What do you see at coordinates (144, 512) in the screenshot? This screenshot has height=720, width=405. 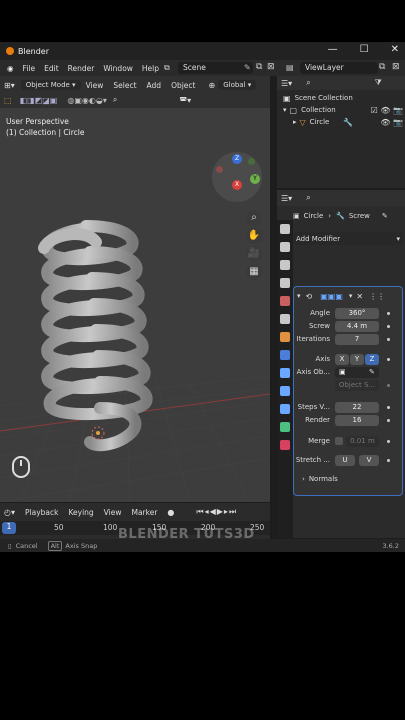 I see `timeline-menu-marker: Marker` at bounding box center [144, 512].